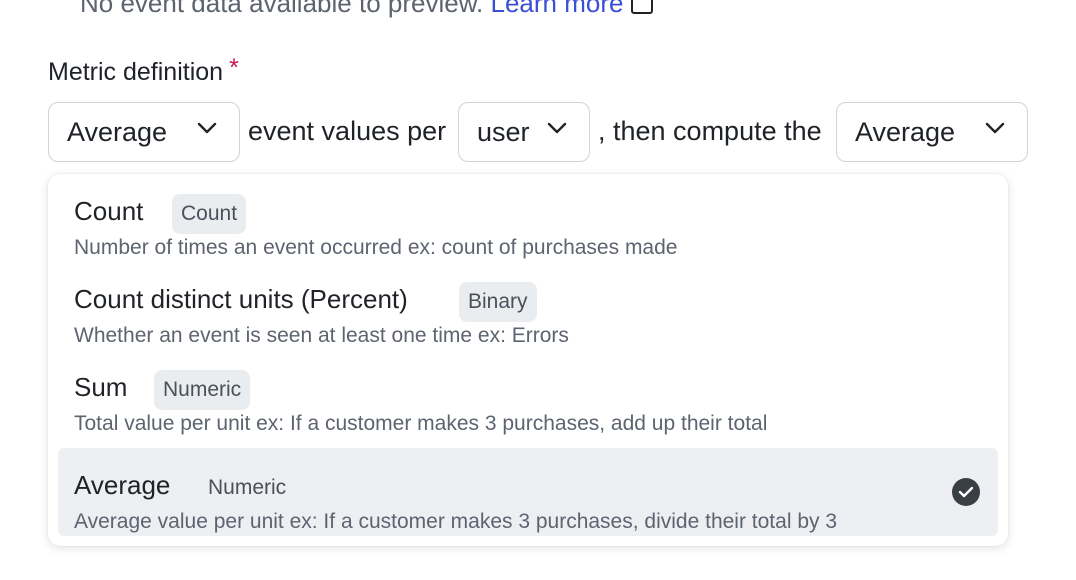 The height and width of the screenshot is (580, 1076). I want to click on metric-definition-text: Metric definition, so click(136, 72).